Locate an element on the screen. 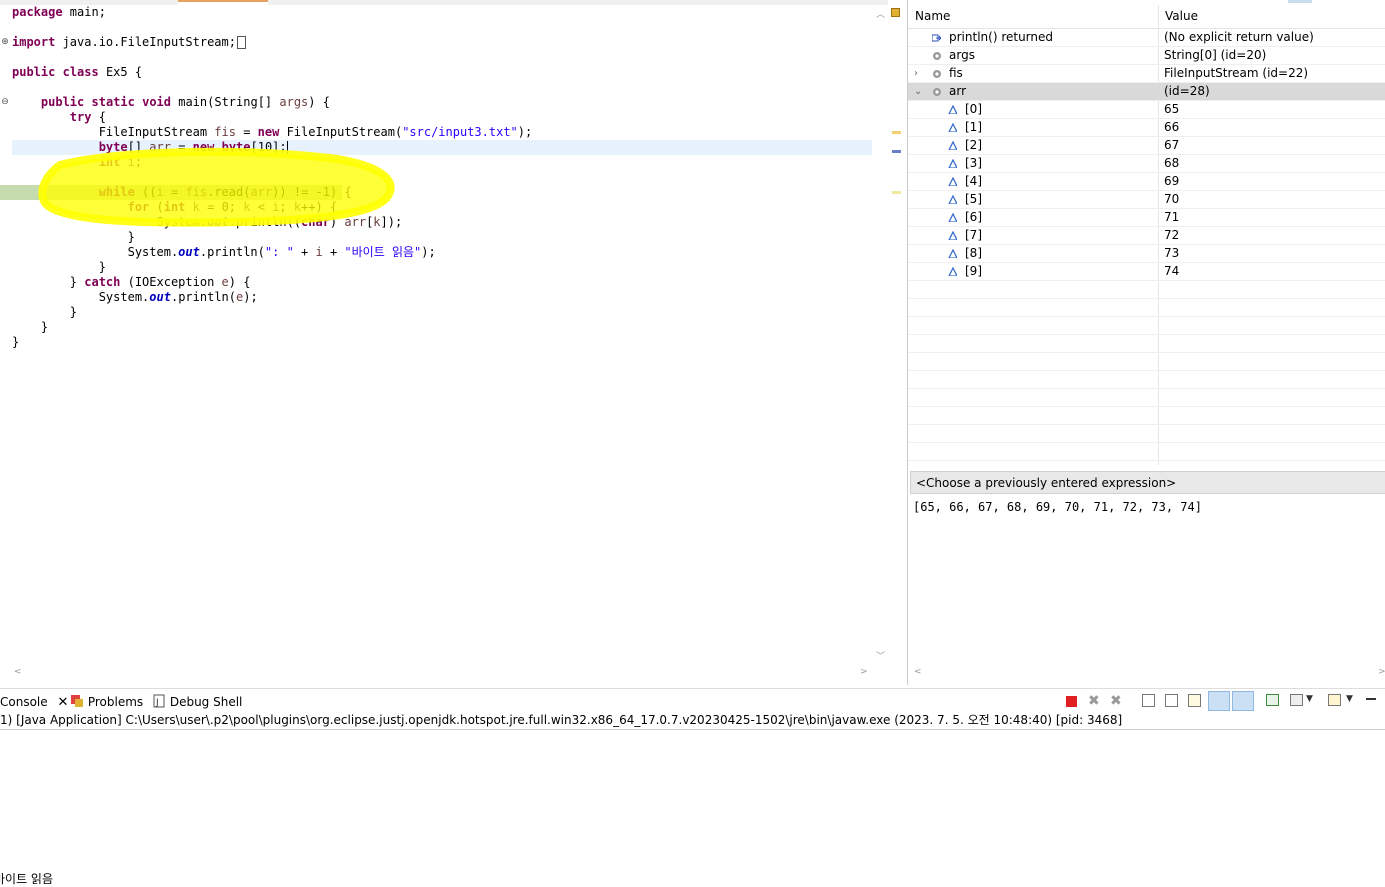 Image resolution: width=1385 pixels, height=887 pixels. minimize-icon is located at coordinates (1371, 699).